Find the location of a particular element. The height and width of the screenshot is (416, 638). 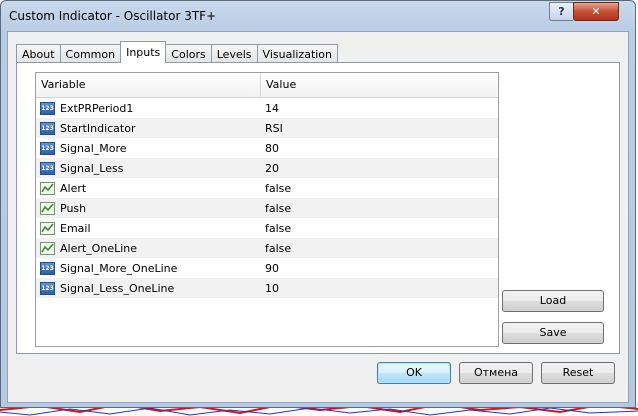

variable-name: Email is located at coordinates (75, 228).